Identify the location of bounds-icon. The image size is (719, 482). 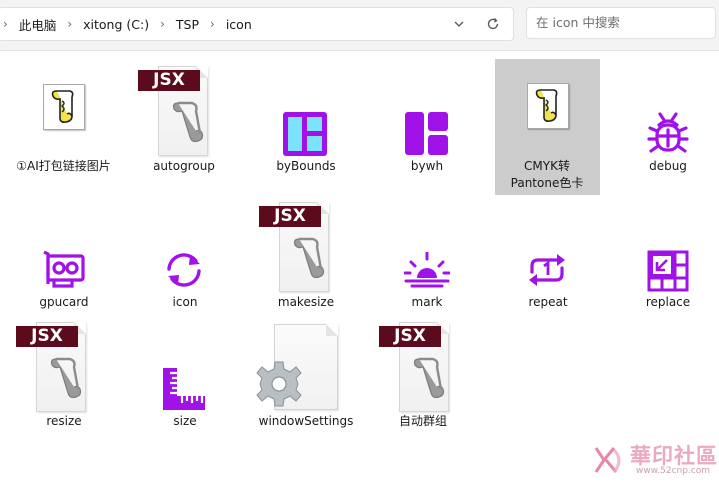
(305, 134).